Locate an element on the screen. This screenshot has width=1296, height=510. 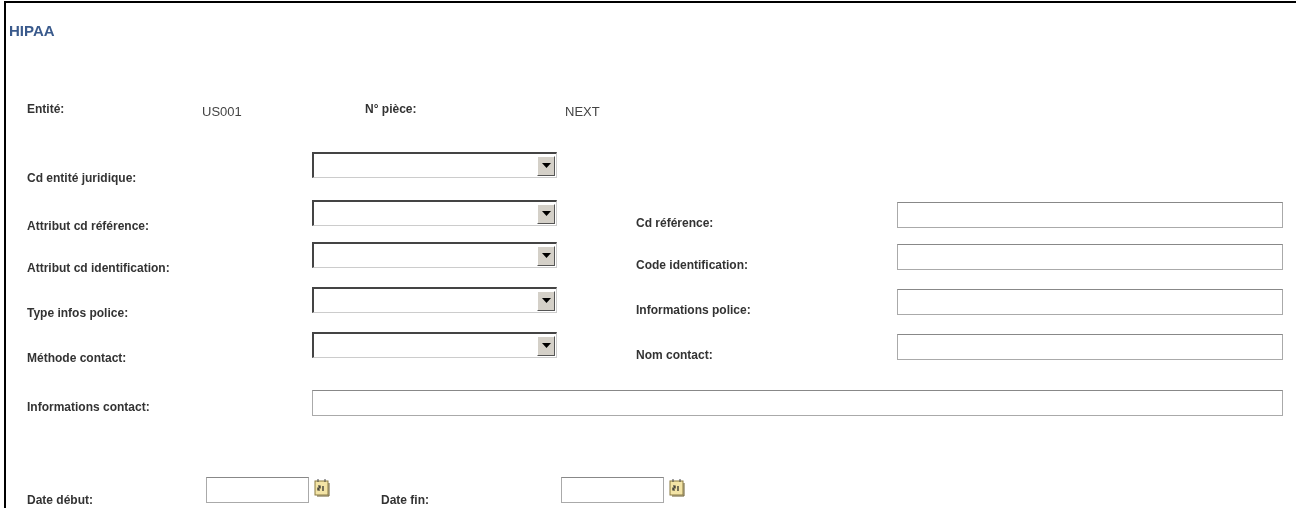
field-label: Entité: is located at coordinates (46, 109).